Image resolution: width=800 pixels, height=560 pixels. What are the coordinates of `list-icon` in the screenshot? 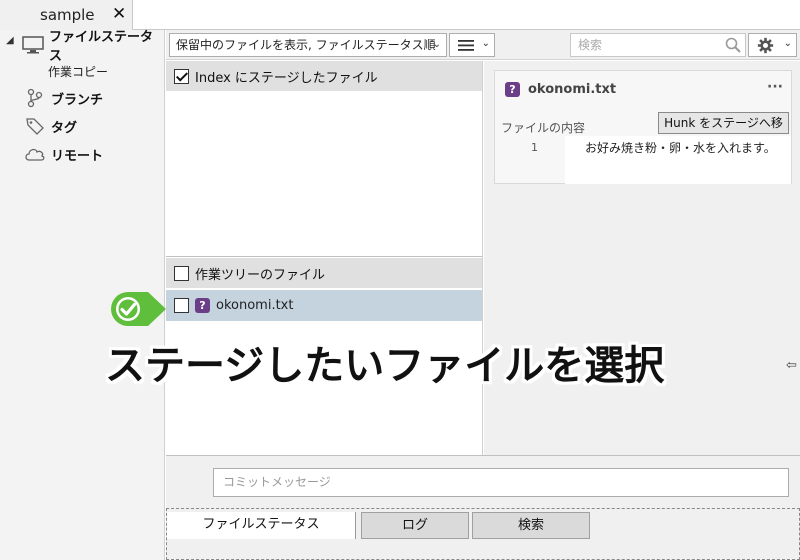 It's located at (466, 45).